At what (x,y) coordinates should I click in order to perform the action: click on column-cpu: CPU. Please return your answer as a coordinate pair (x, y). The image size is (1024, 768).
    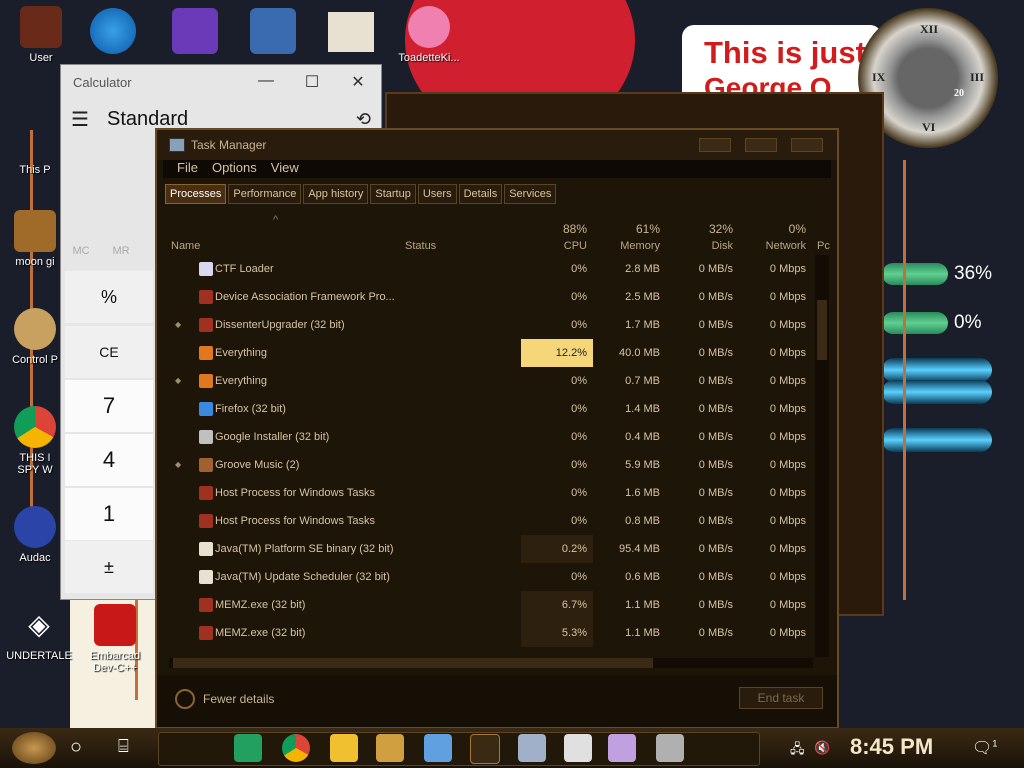
    Looking at the image, I should click on (557, 246).